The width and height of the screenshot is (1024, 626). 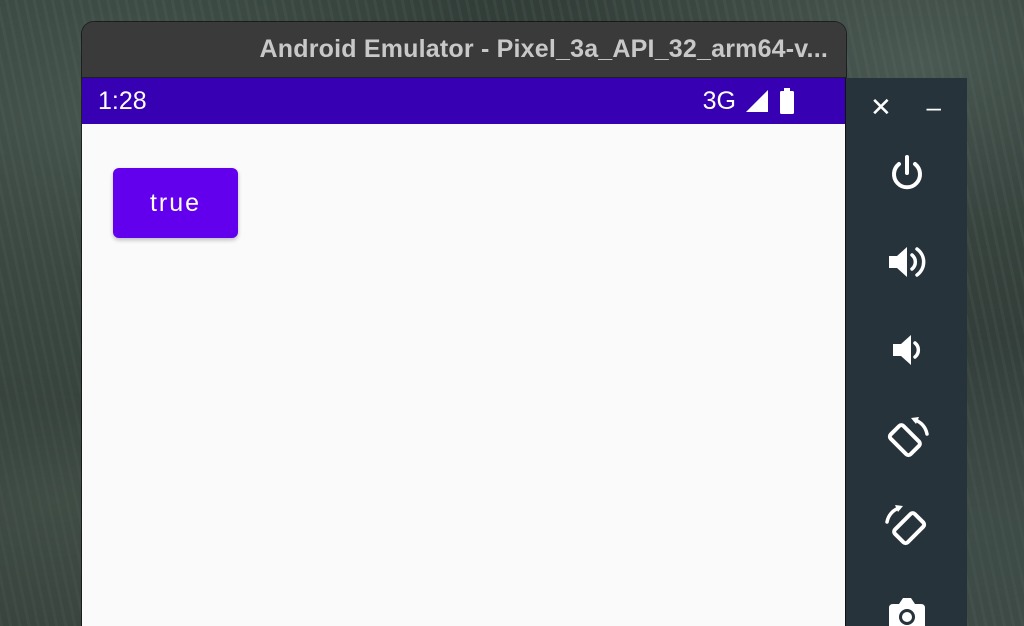 I want to click on signal-icon, so click(x=757, y=101).